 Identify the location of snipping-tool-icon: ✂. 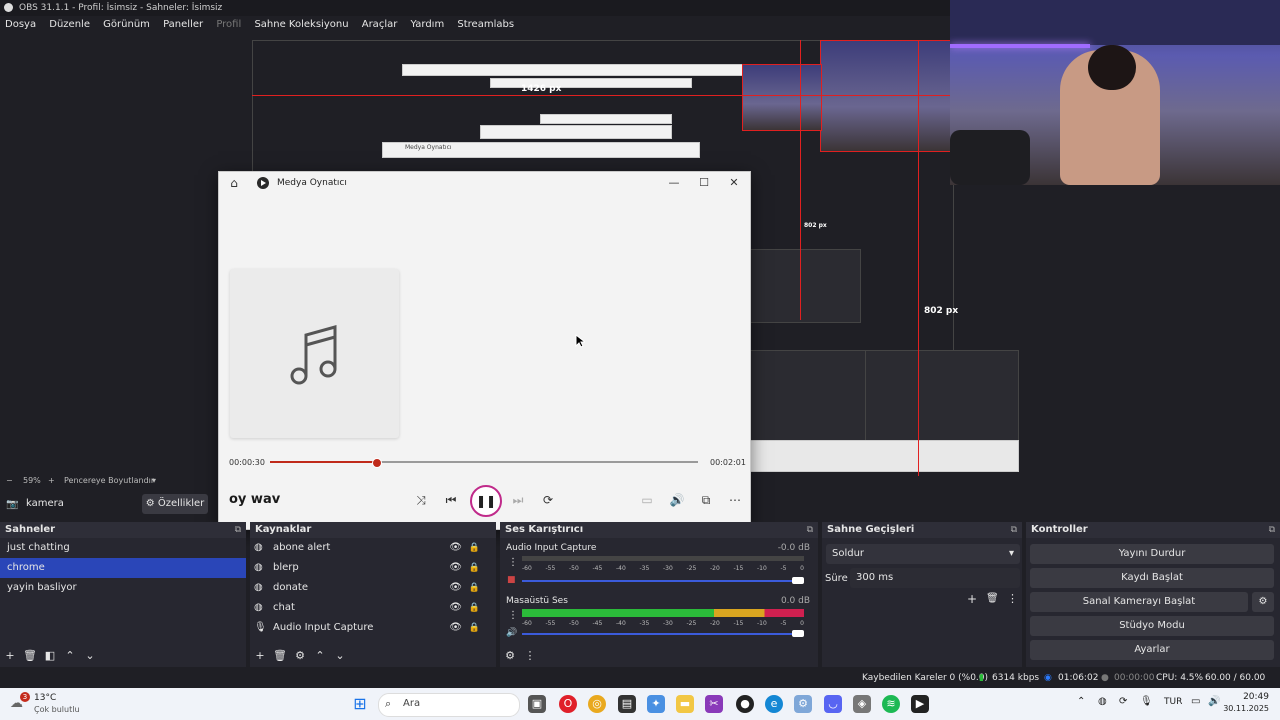
(714, 704).